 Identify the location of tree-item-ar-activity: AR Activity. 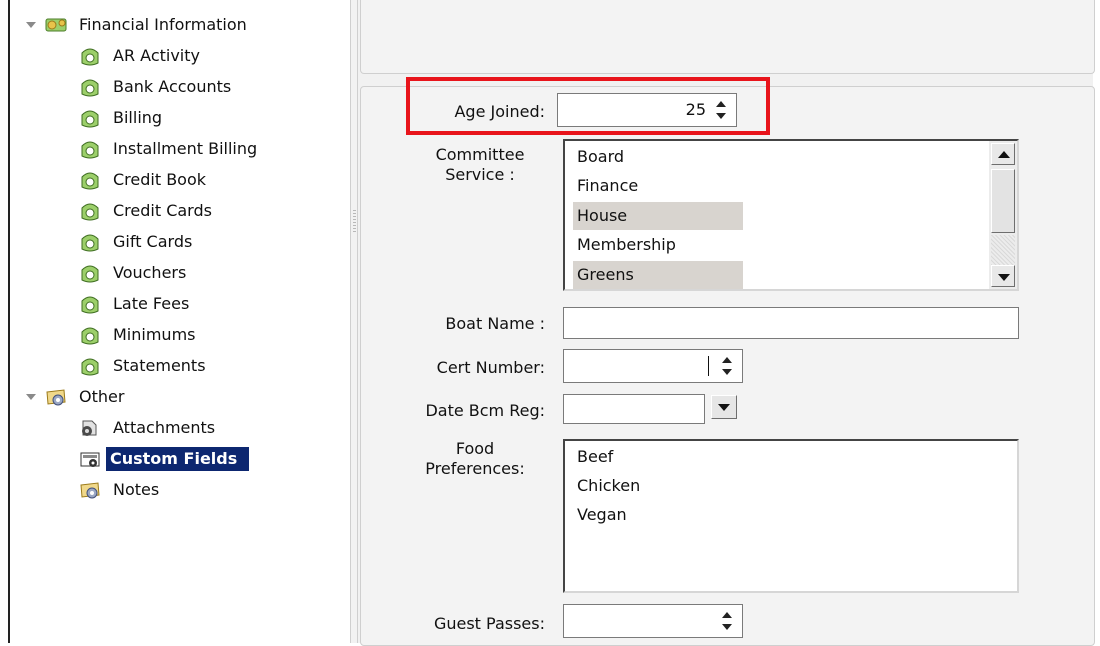
(140, 56).